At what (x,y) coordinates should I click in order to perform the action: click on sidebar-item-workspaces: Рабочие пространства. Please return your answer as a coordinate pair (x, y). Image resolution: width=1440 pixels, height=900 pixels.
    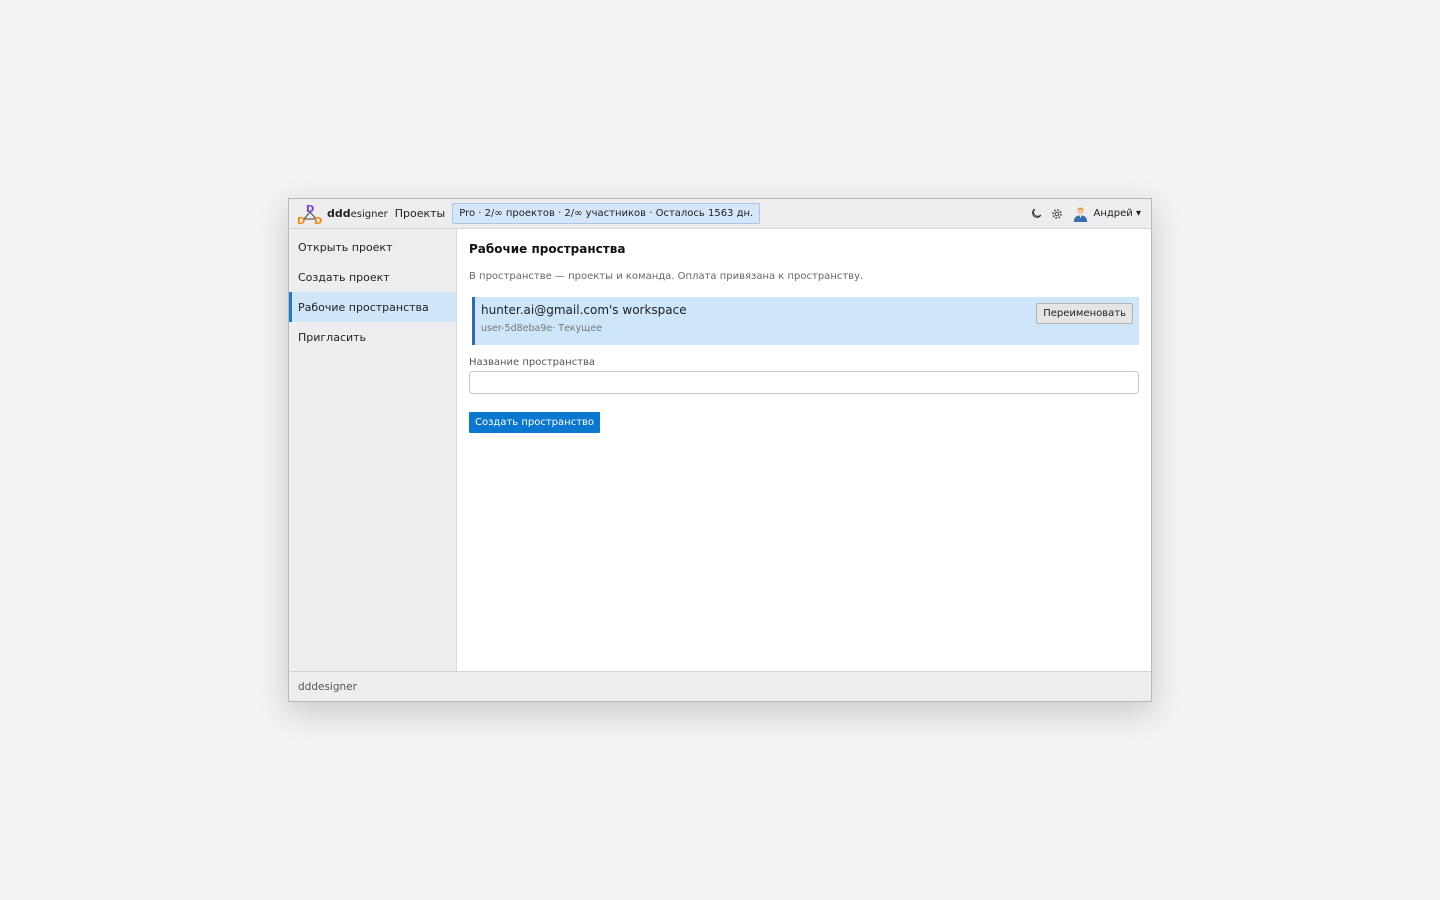
    Looking at the image, I should click on (372, 307).